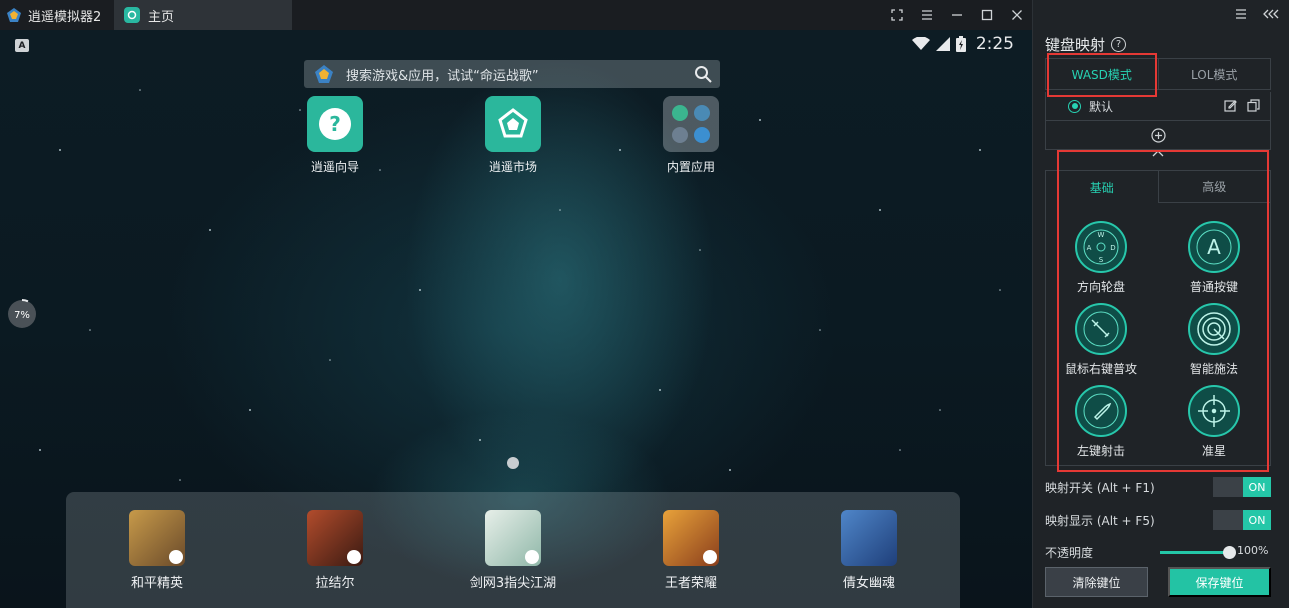 Image resolution: width=1289 pixels, height=608 pixels. I want to click on desktop-icon-label: 逍遥市场, so click(512, 167).